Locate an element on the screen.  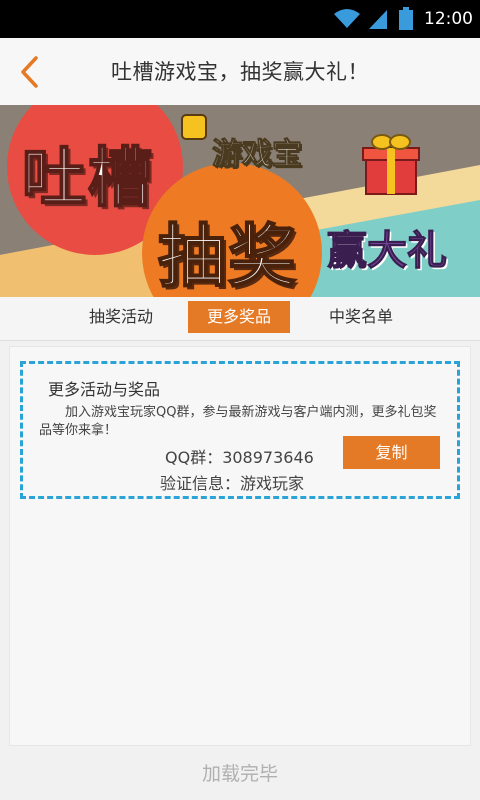
tab-more-prizes: 更多奖品 is located at coordinates (239, 317).